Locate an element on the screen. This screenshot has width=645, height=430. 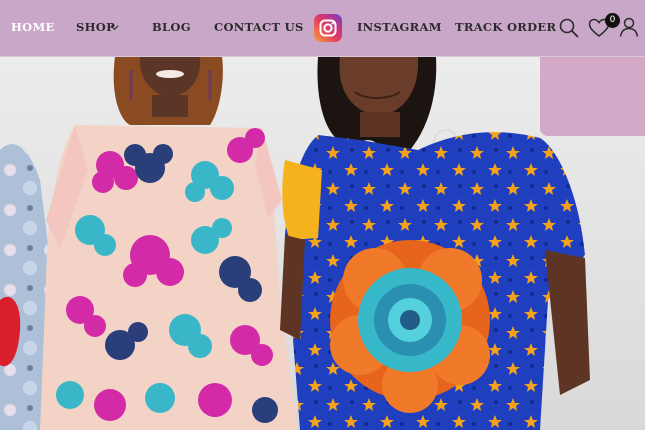
search-icon is located at coordinates (569, 28).